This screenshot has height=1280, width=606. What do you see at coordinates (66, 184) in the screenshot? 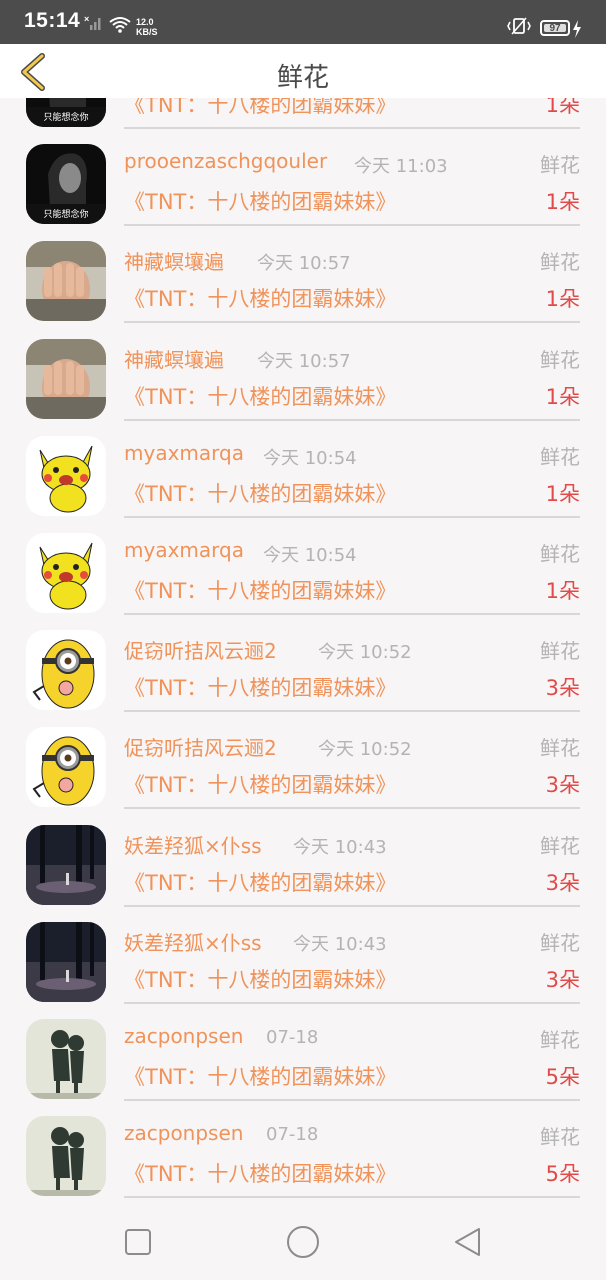
I see `user-avatar: 只能想念你` at bounding box center [66, 184].